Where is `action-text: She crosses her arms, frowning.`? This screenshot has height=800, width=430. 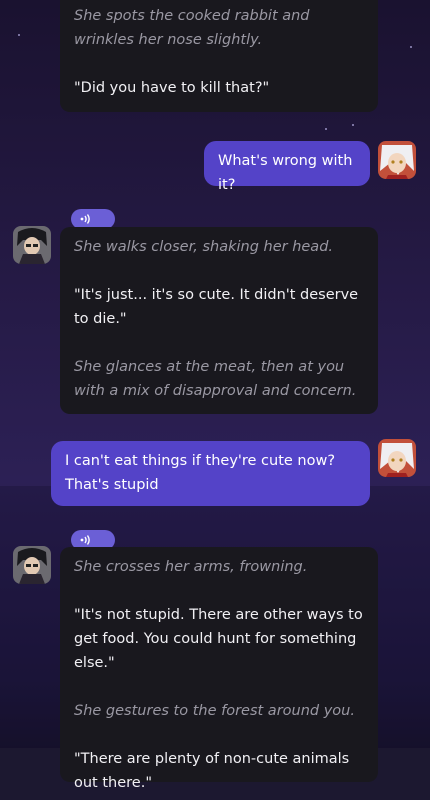
action-text: She crosses her arms, frowning. is located at coordinates (191, 567).